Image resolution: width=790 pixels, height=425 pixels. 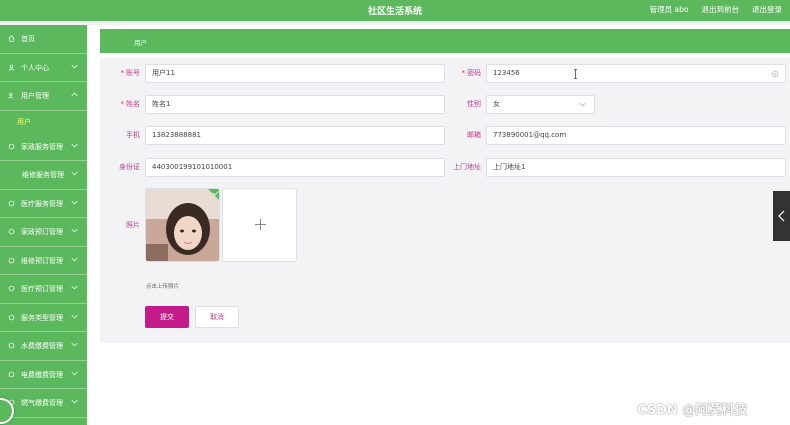 What do you see at coordinates (295, 104) in the screenshot?
I see `name-input: 姓名1` at bounding box center [295, 104].